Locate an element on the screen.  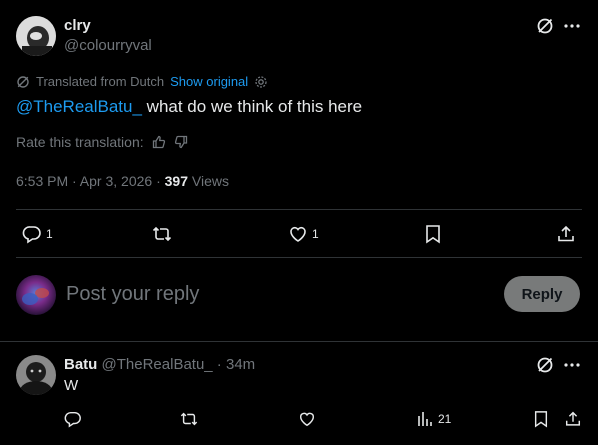
like-button: 1 is located at coordinates (303, 234).